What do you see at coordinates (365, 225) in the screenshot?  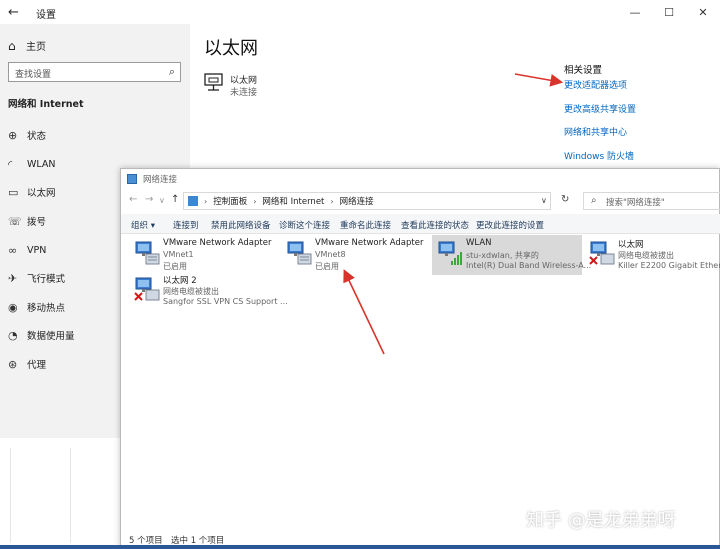 I see `rename-button: 重命名此连接` at bounding box center [365, 225].